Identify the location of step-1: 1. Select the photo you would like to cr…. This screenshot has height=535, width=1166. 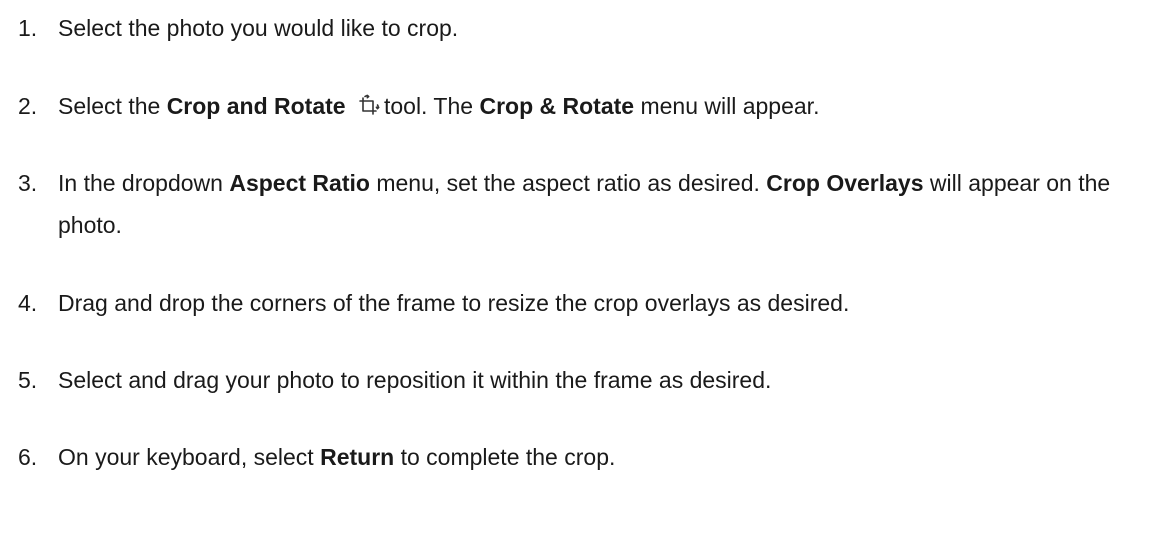
(588, 28).